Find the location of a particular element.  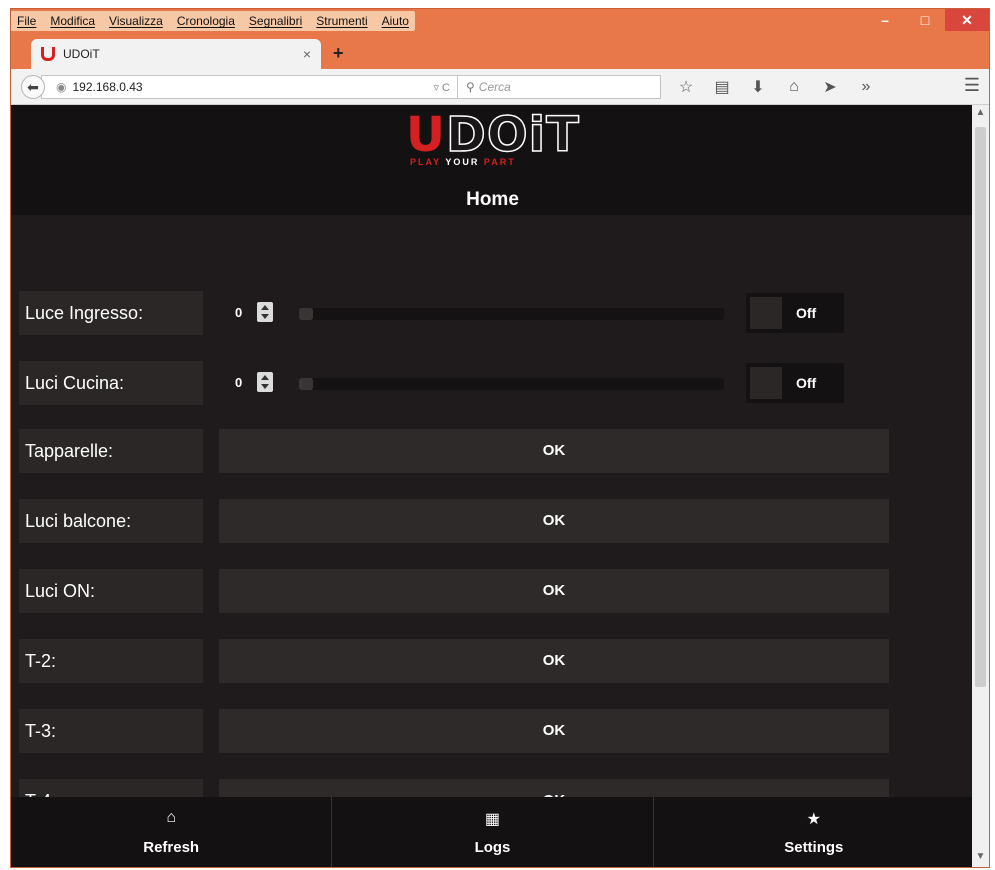

bookmark-star-icon: ☆ is located at coordinates (686, 87).